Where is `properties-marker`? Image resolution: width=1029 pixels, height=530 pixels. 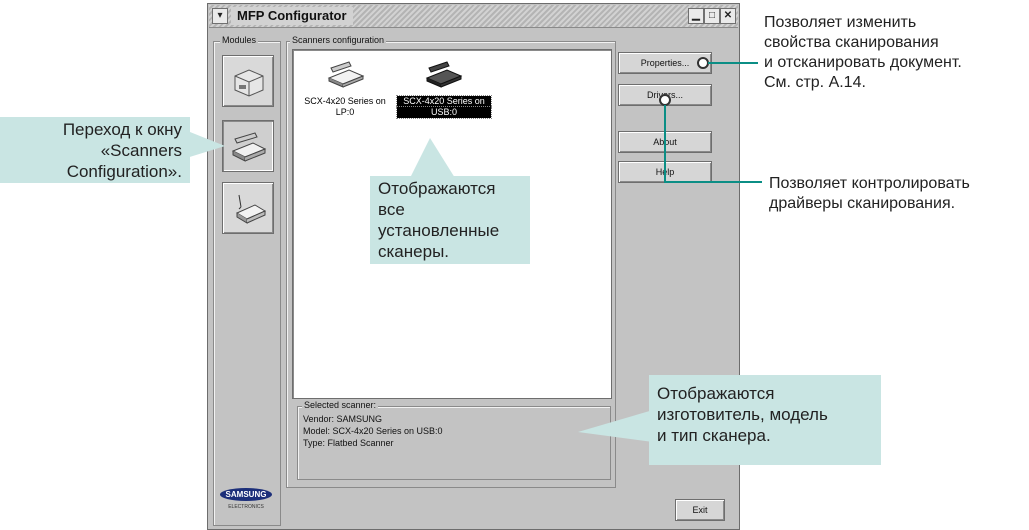 properties-marker is located at coordinates (703, 63).